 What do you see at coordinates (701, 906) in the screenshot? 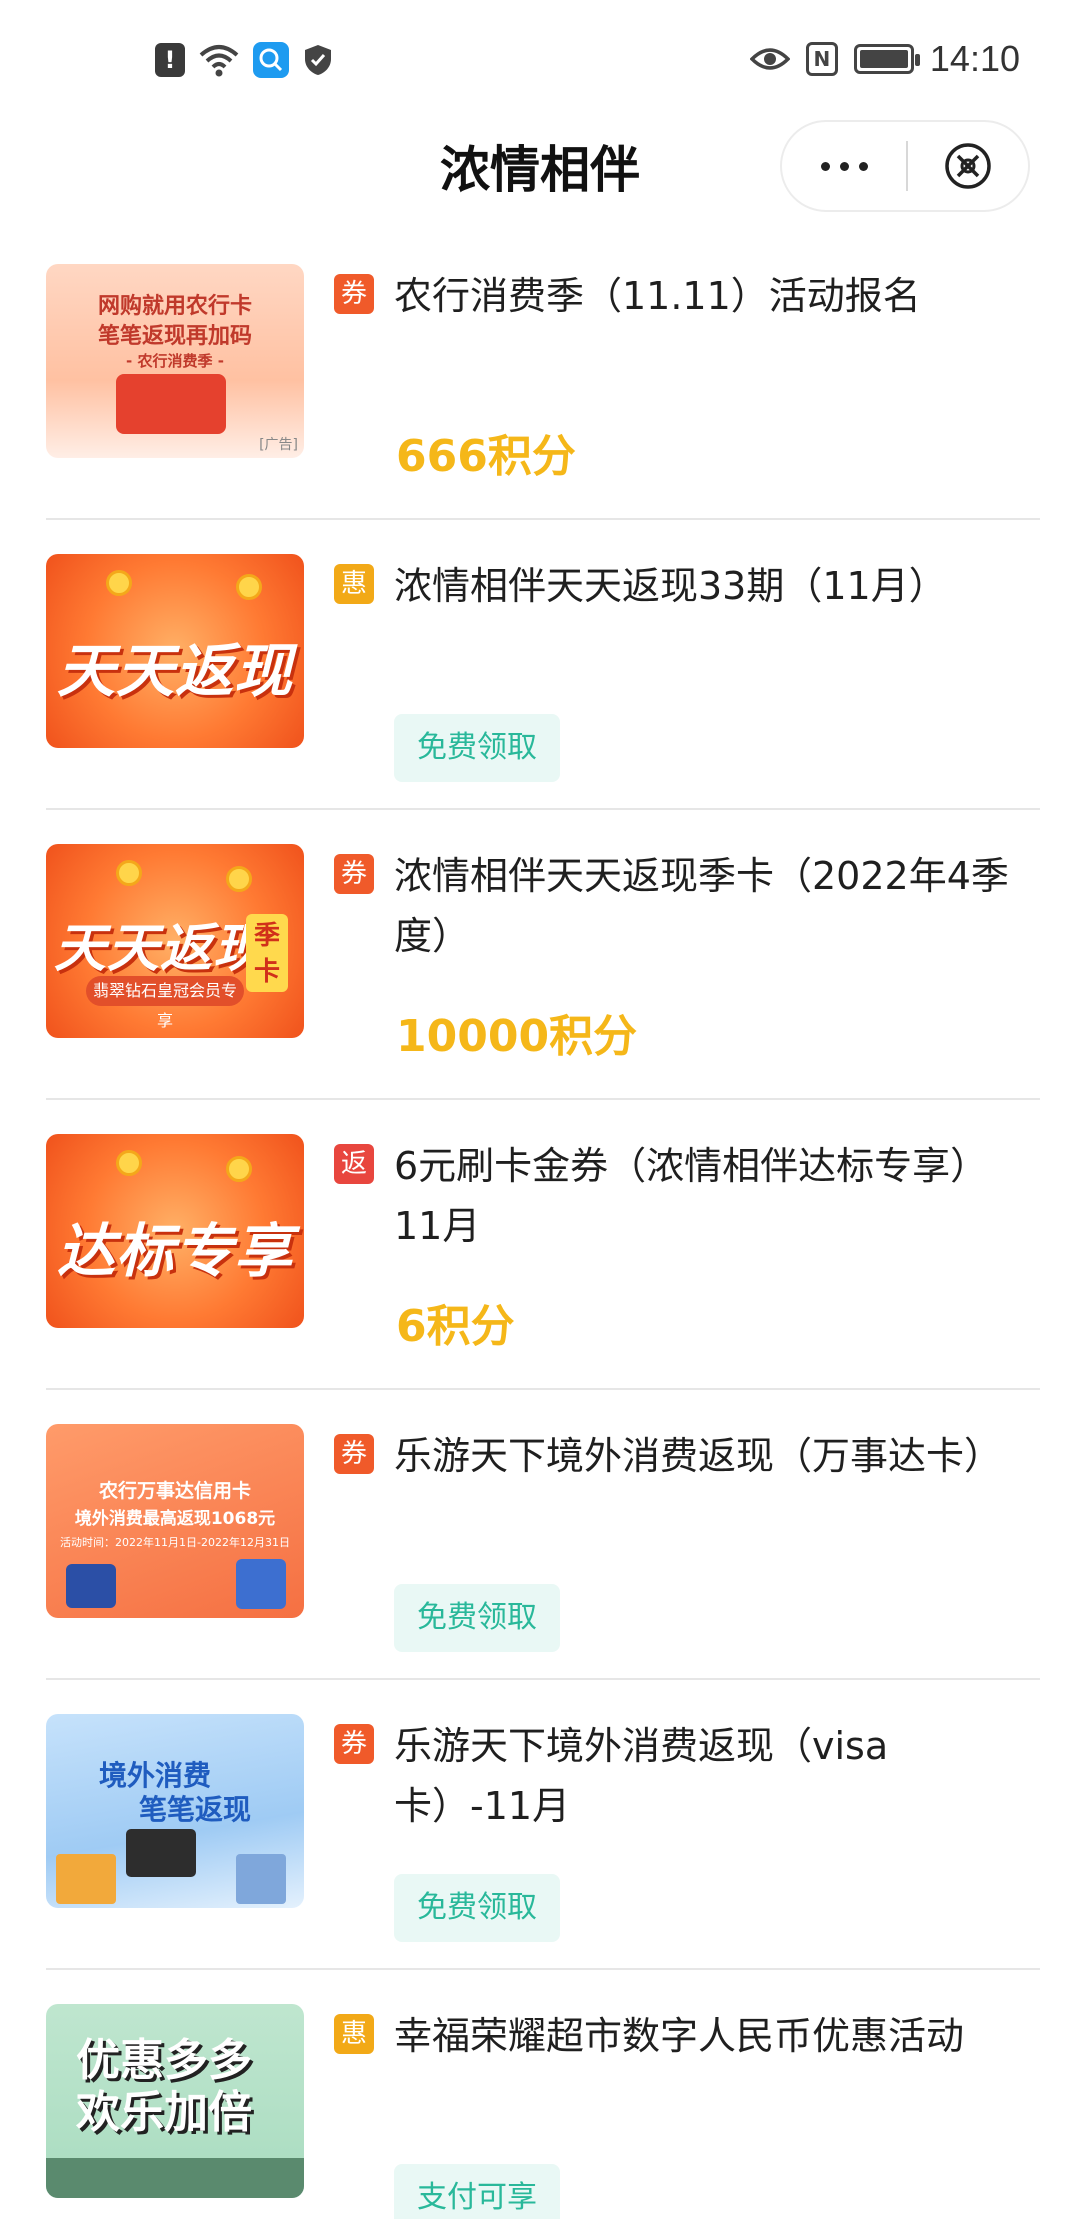
I see `item-title: 浓情相伴天天返现季卡（2022年4季度）` at bounding box center [701, 906].